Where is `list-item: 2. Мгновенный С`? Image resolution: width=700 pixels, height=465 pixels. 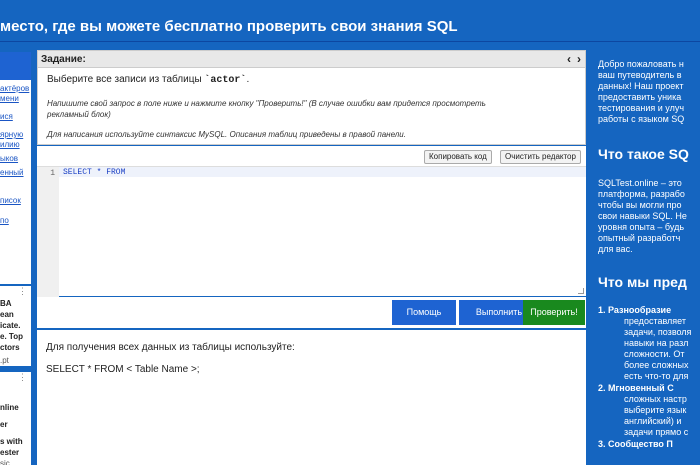 list-item: 2. Мгновенный С is located at coordinates (636, 388).